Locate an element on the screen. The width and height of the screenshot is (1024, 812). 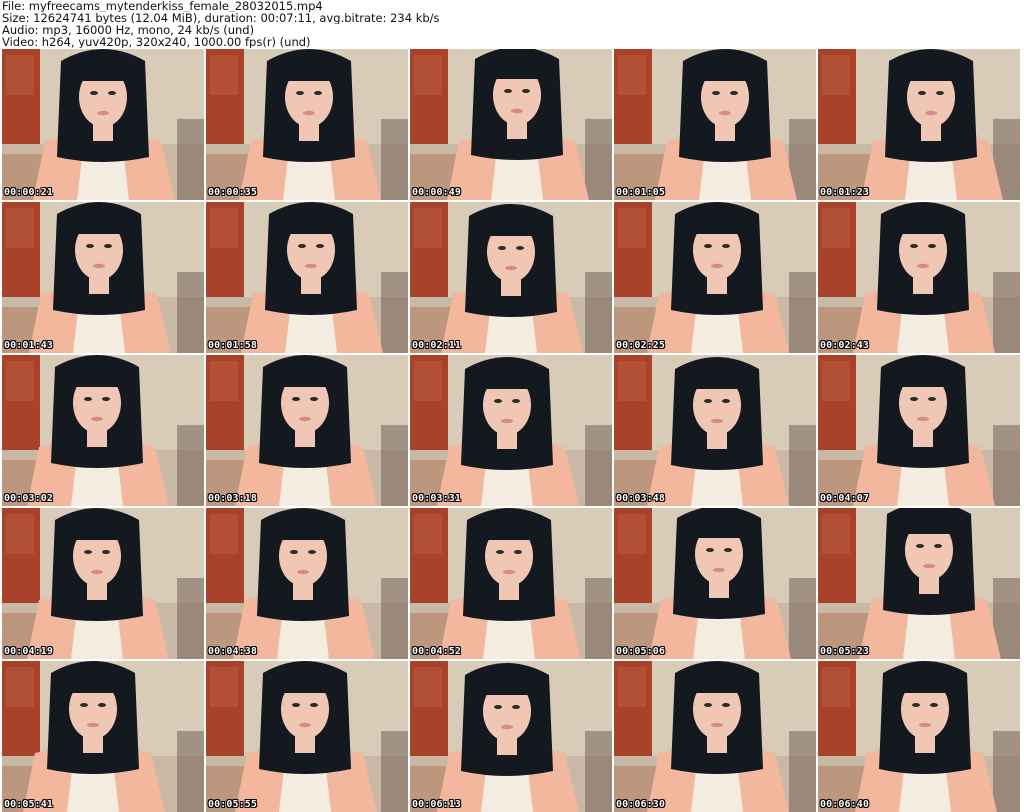
frame-timestamp: 00:01:05 is located at coordinates (640, 192).